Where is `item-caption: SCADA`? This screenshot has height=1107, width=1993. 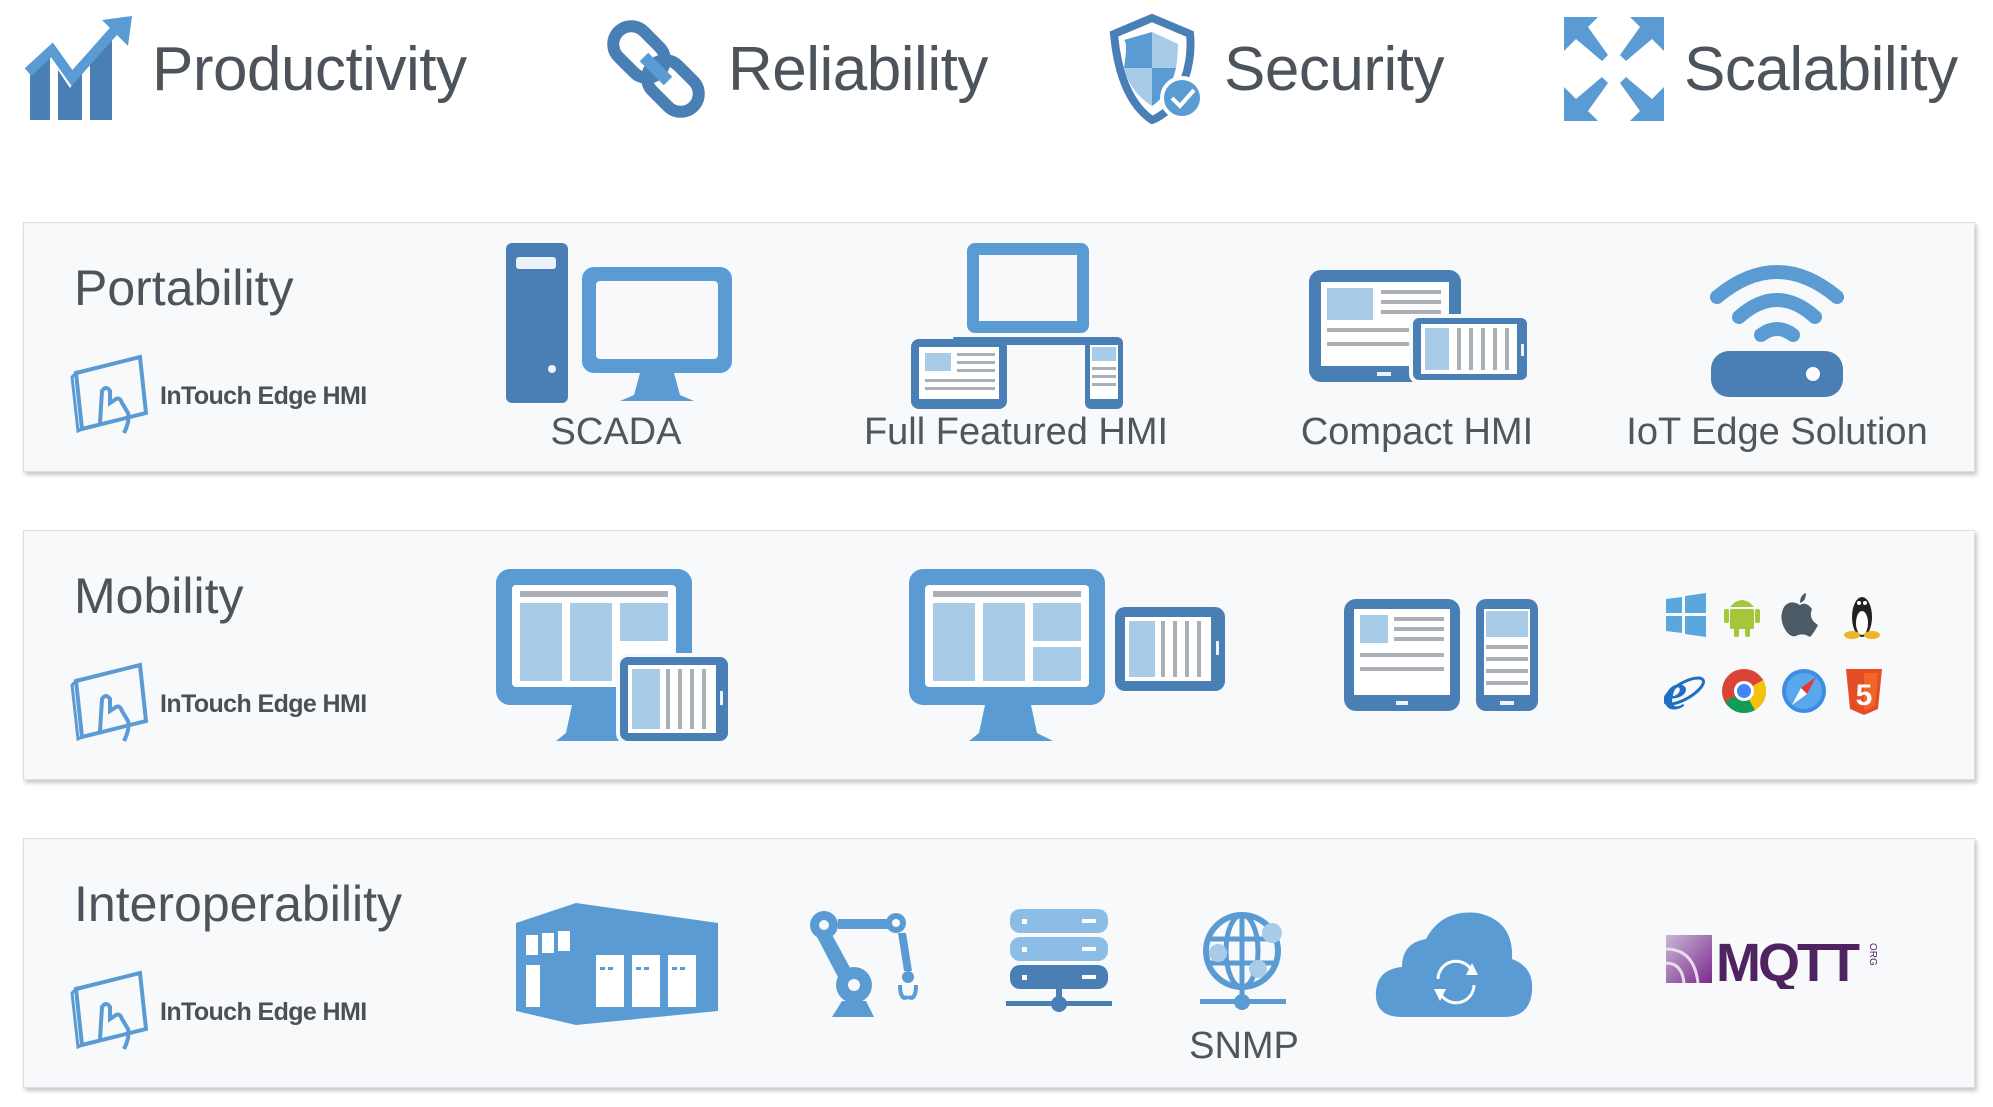
item-caption: SCADA is located at coordinates (616, 432).